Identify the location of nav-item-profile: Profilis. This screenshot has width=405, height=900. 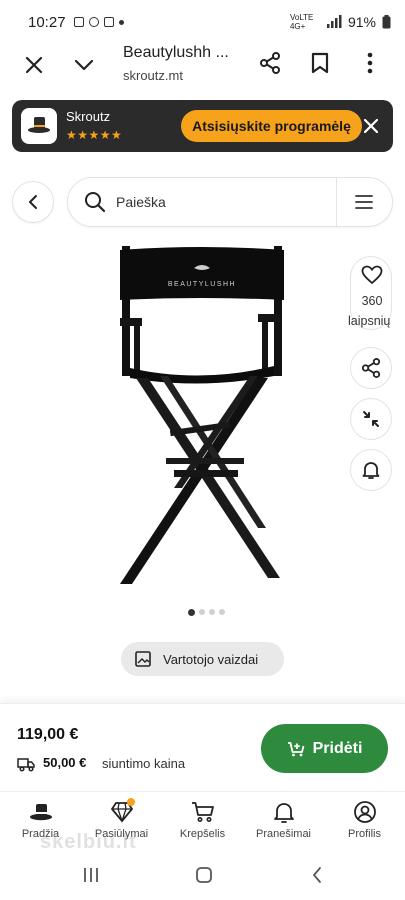
(364, 820).